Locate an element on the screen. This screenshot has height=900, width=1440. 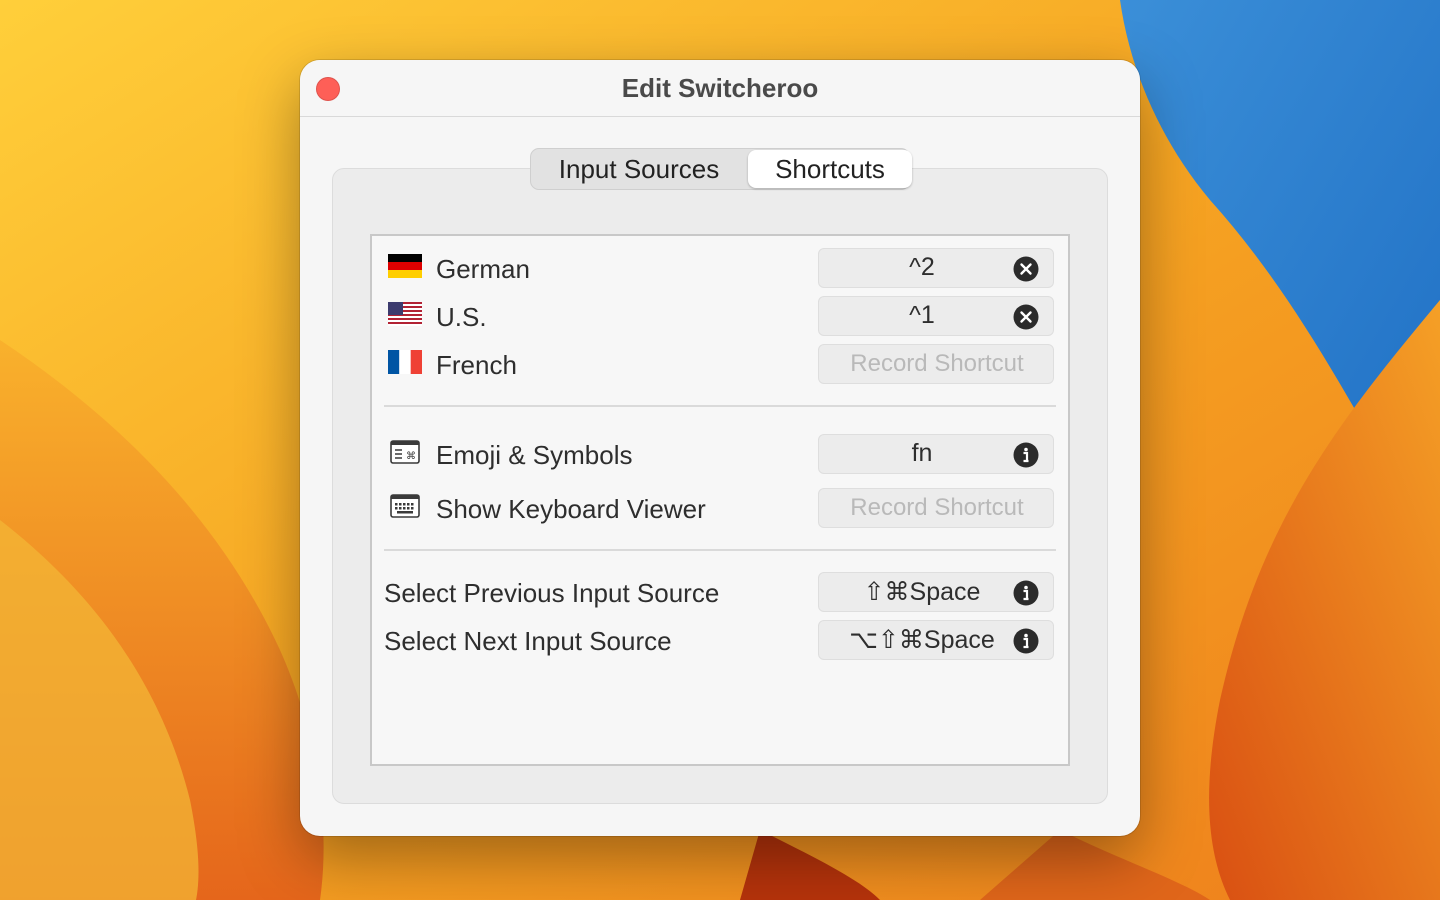
title-bar: Edit Switcheroo is located at coordinates (720, 88).